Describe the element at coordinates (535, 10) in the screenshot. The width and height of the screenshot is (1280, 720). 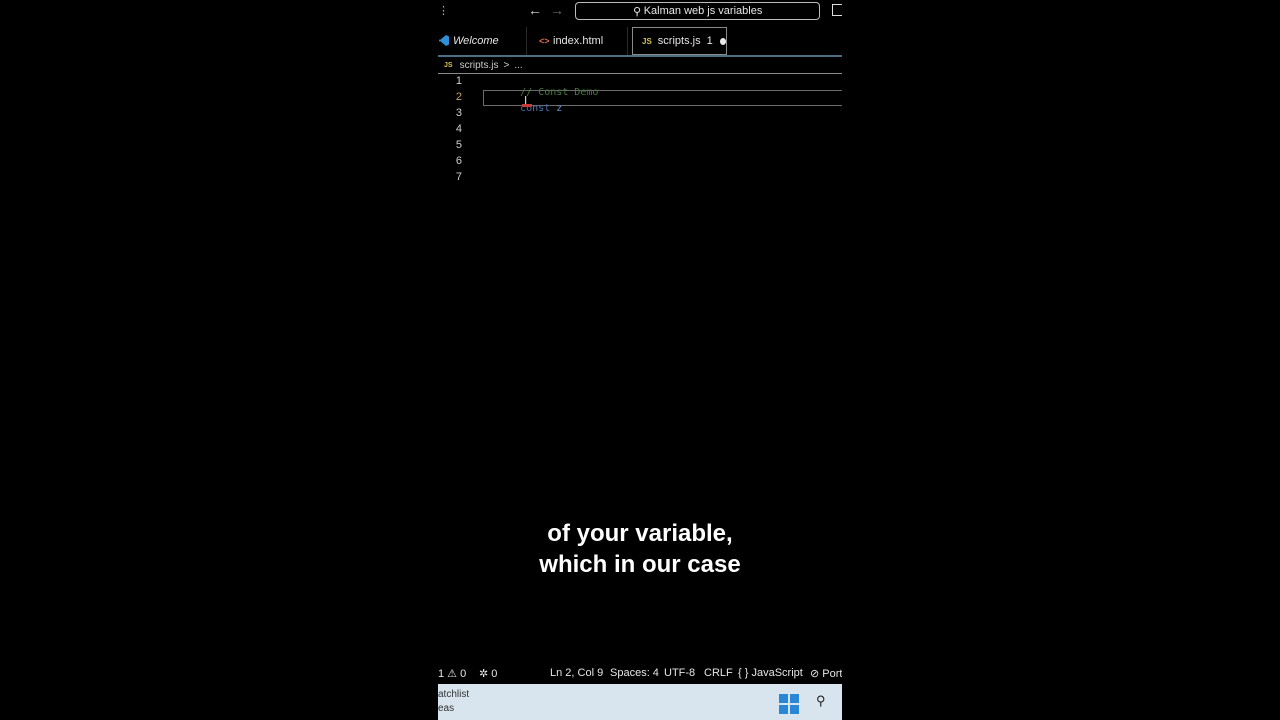
I see `arrow-left-icon: ←` at that location.